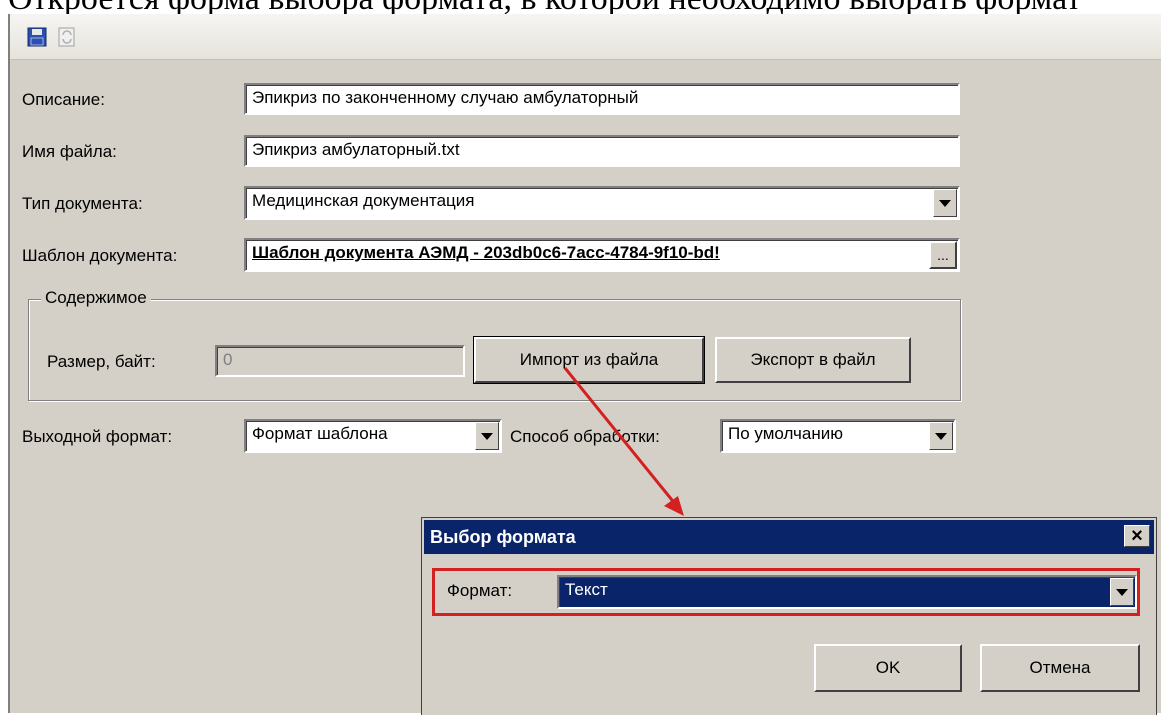 Image resolution: width=1161 pixels, height=715 pixels. I want to click on refresh-icon, so click(67, 37).